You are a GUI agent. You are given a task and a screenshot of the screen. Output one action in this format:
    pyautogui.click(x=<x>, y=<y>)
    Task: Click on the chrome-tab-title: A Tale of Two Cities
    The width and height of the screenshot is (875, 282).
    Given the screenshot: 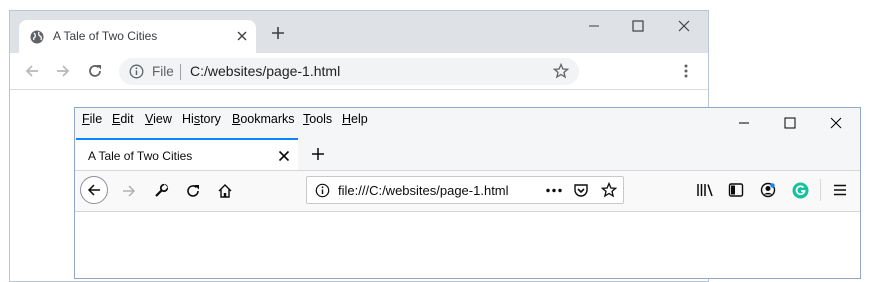 What is the action you would take?
    pyautogui.click(x=105, y=36)
    